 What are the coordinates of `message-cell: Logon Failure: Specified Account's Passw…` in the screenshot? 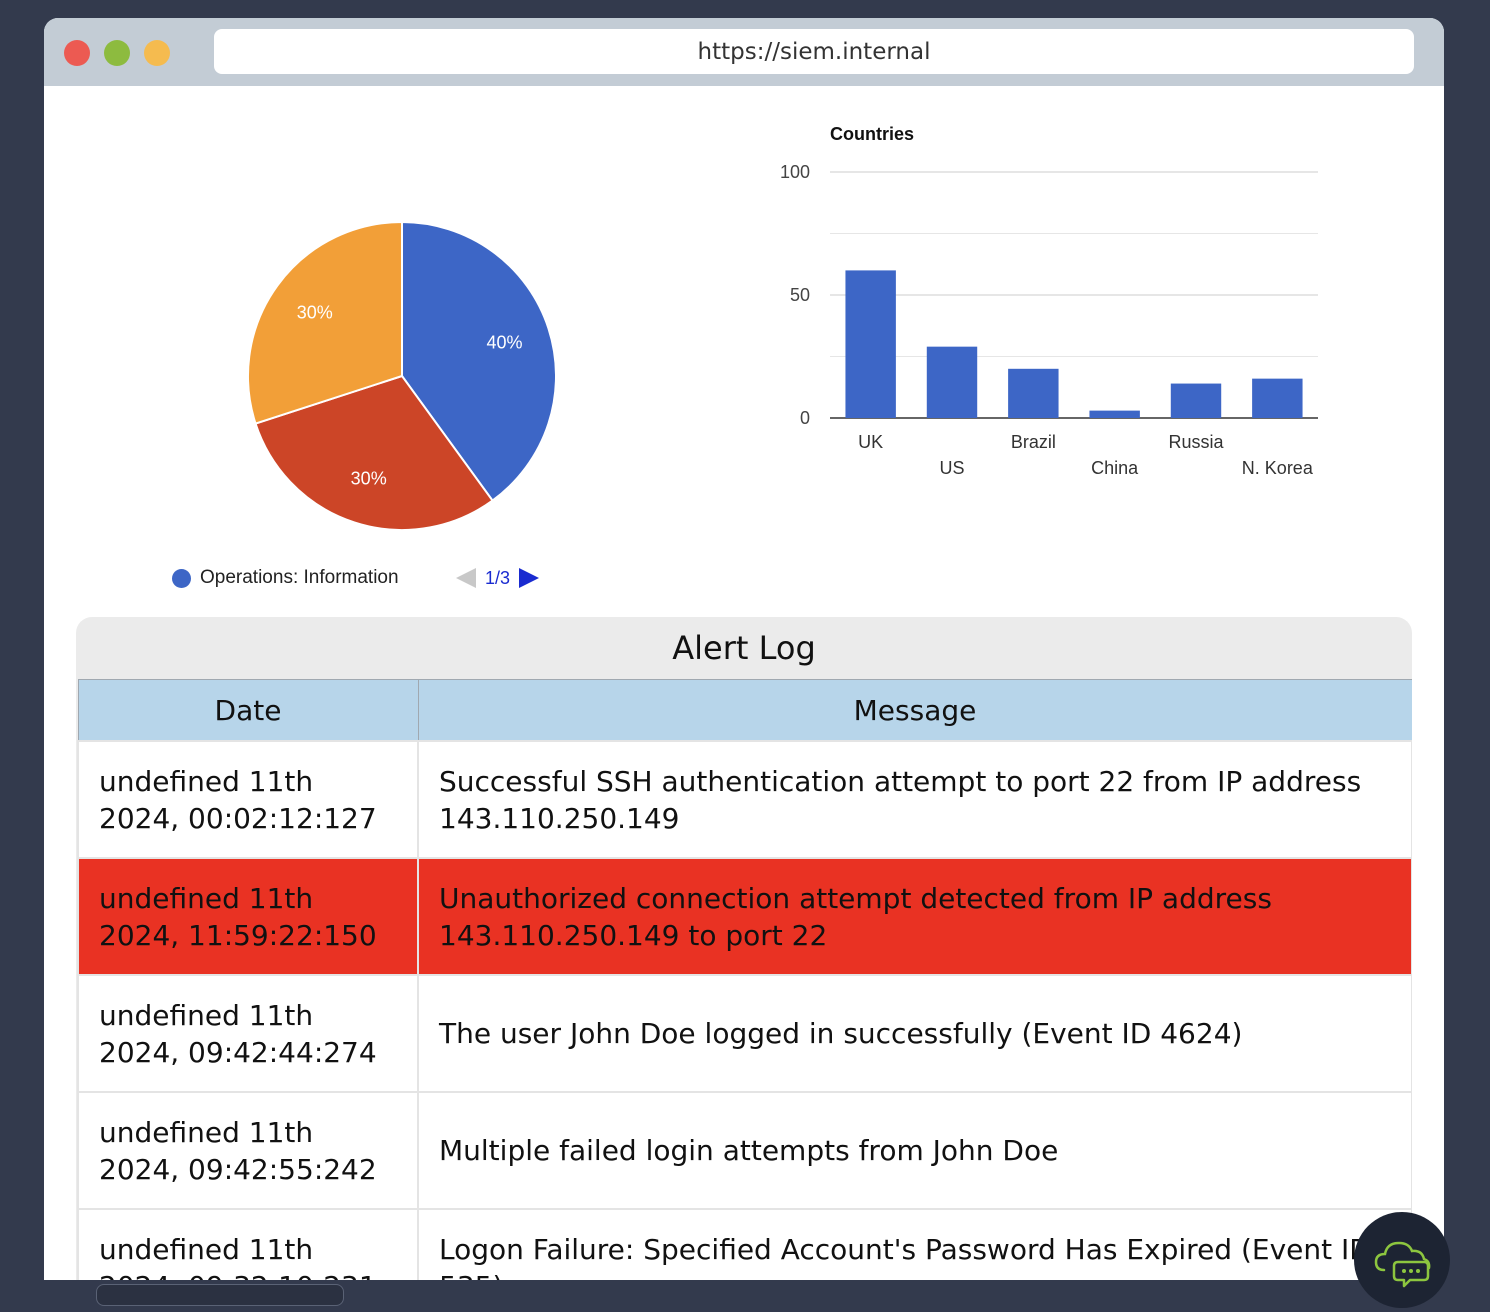 It's located at (914, 1244).